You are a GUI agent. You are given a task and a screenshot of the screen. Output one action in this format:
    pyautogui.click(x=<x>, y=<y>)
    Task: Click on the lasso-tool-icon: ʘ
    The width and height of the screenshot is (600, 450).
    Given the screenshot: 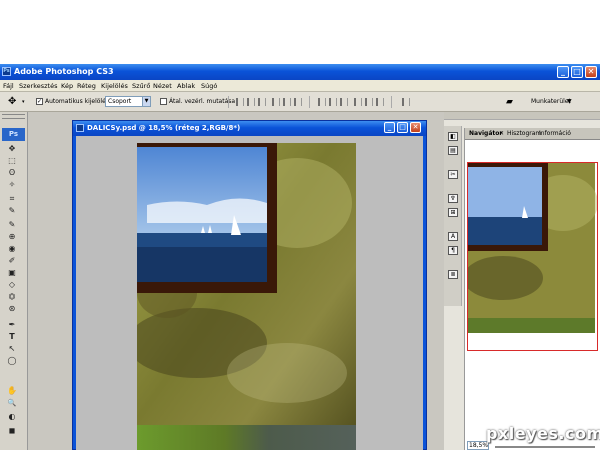 What is the action you would take?
    pyautogui.click(x=12, y=173)
    